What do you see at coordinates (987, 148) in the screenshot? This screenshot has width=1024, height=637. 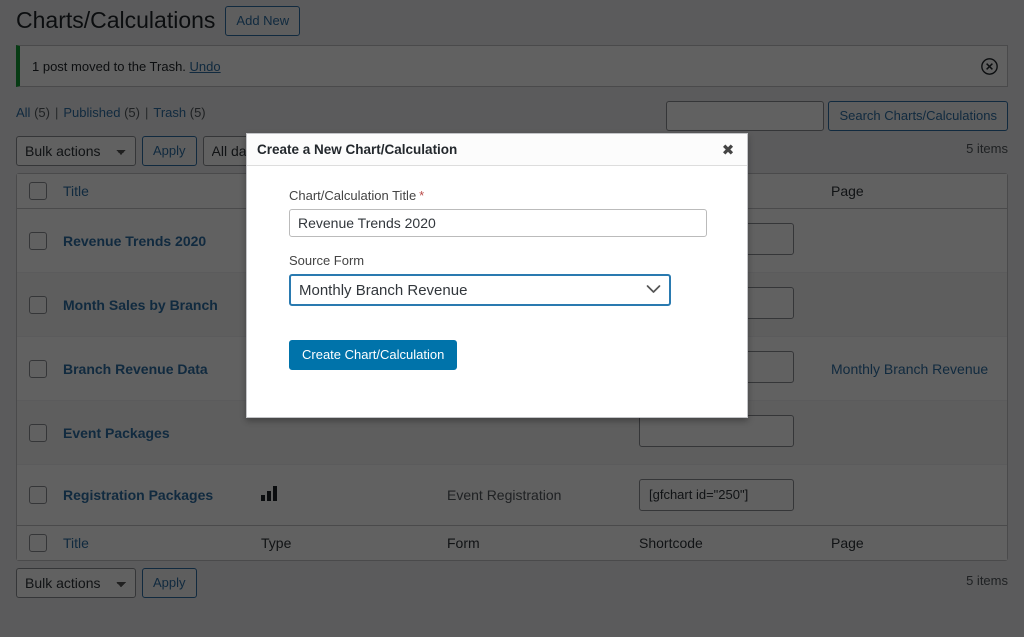 I see `items-count-top: 5 items` at bounding box center [987, 148].